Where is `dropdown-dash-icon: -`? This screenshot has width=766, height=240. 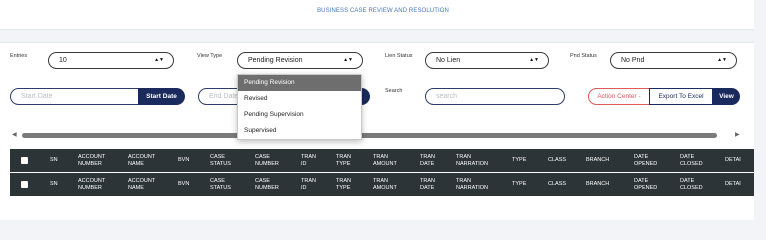 dropdown-dash-icon: - is located at coordinates (639, 96).